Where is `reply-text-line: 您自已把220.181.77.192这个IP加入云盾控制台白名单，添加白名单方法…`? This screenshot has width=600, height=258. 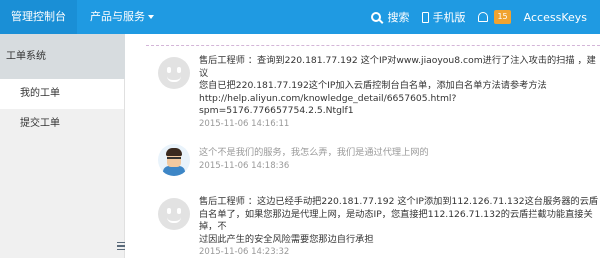 reply-text-line: 您自已把220.181.77.192这个IP加入云盾控制台白名单，添加白名单方法… is located at coordinates (373, 86).